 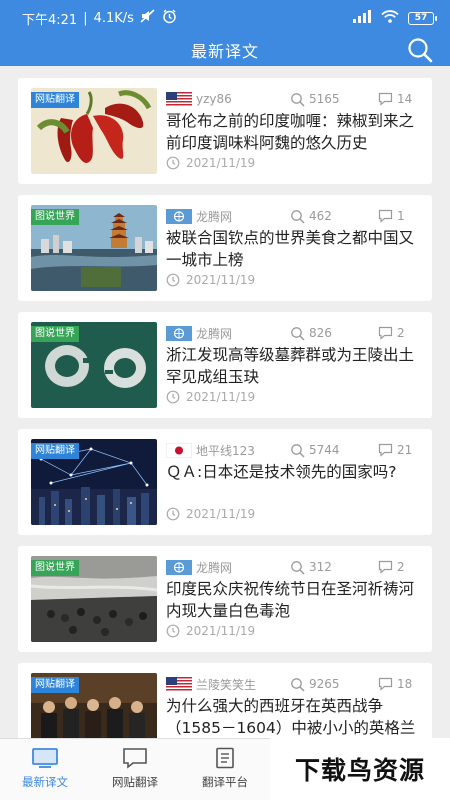 What do you see at coordinates (148, 18) in the screenshot?
I see `mute-icon` at bounding box center [148, 18].